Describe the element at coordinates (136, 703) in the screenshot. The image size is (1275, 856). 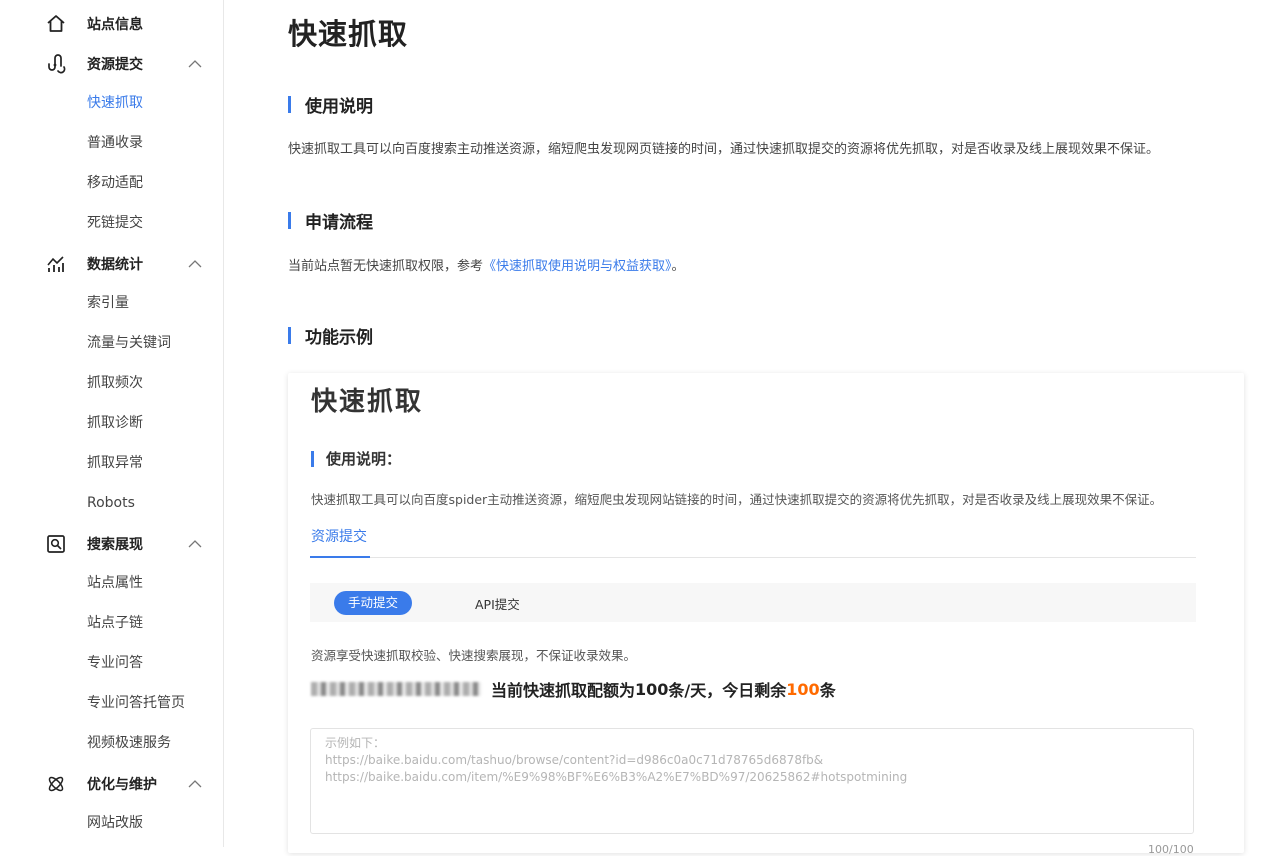
I see `sidebar-item-pro-qa-hosted: 专业问答托管页` at that location.